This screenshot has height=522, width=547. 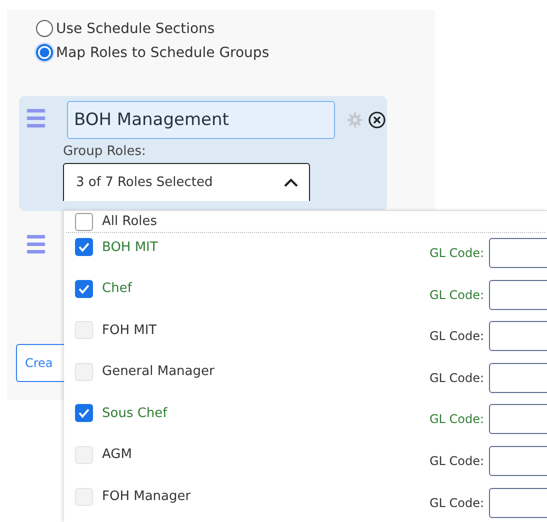 What do you see at coordinates (129, 330) in the screenshot?
I see `role-label: FOH MIT` at bounding box center [129, 330].